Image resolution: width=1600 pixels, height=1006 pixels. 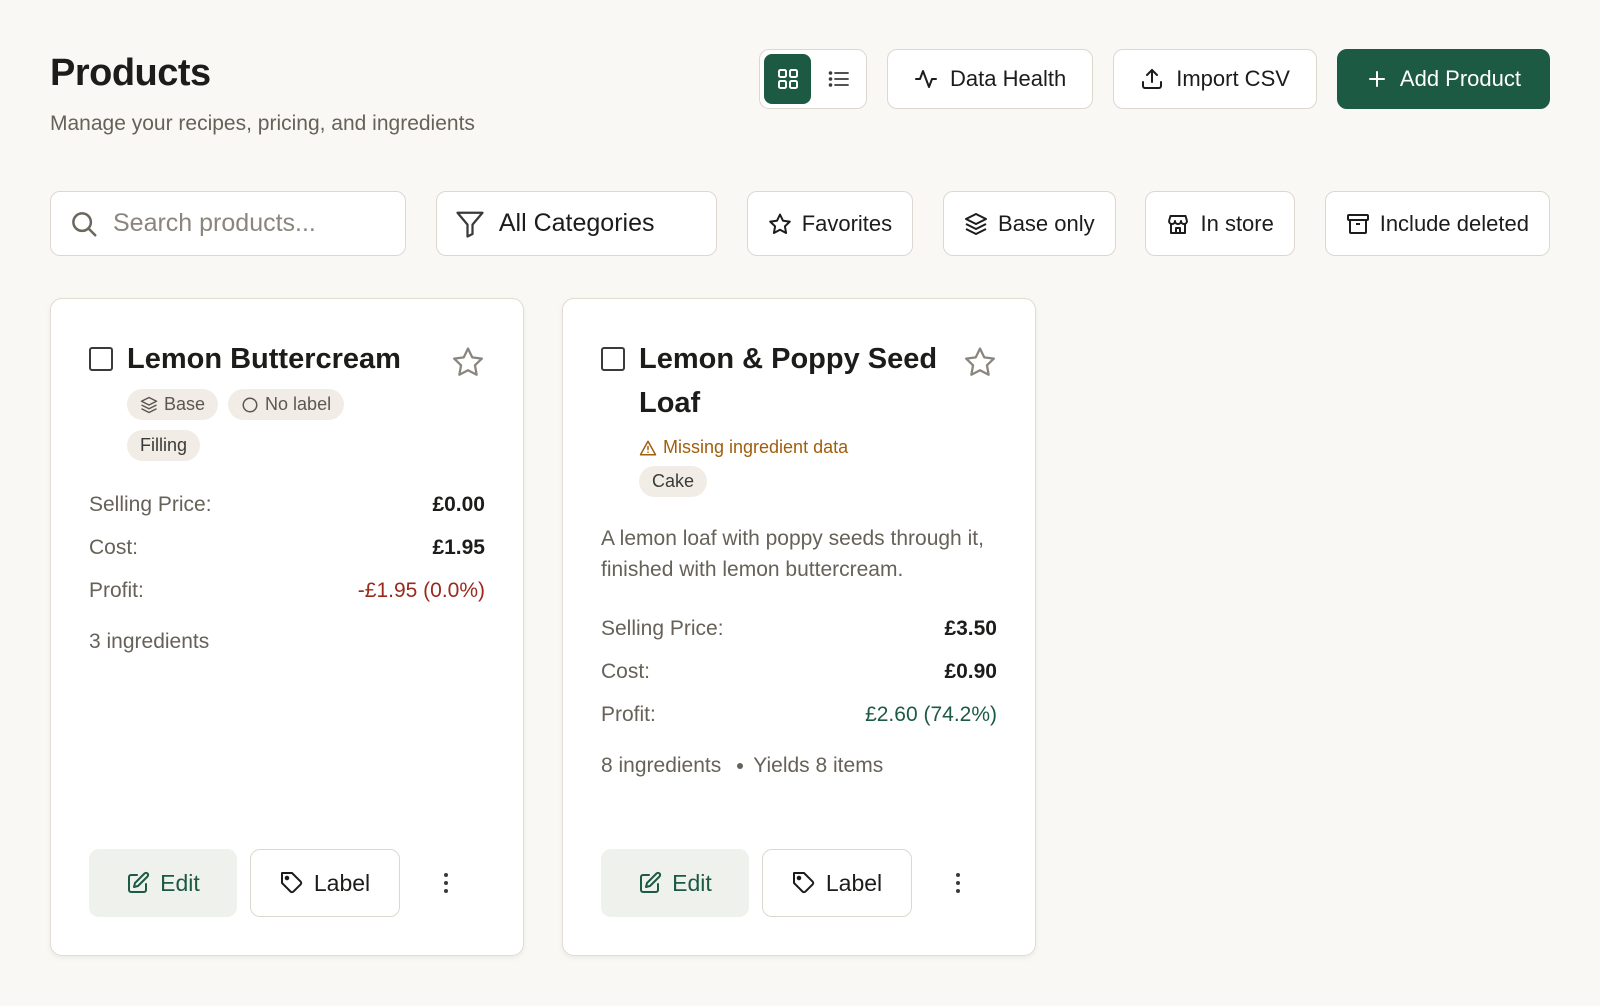 I want to click on circle-icon, so click(x=250, y=404).